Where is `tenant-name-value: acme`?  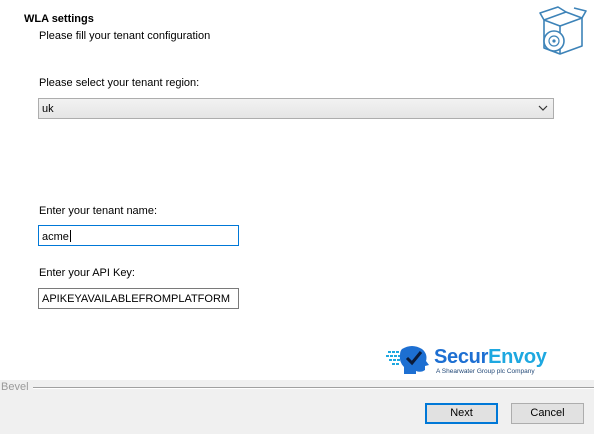
tenant-name-value: acme is located at coordinates (55, 237).